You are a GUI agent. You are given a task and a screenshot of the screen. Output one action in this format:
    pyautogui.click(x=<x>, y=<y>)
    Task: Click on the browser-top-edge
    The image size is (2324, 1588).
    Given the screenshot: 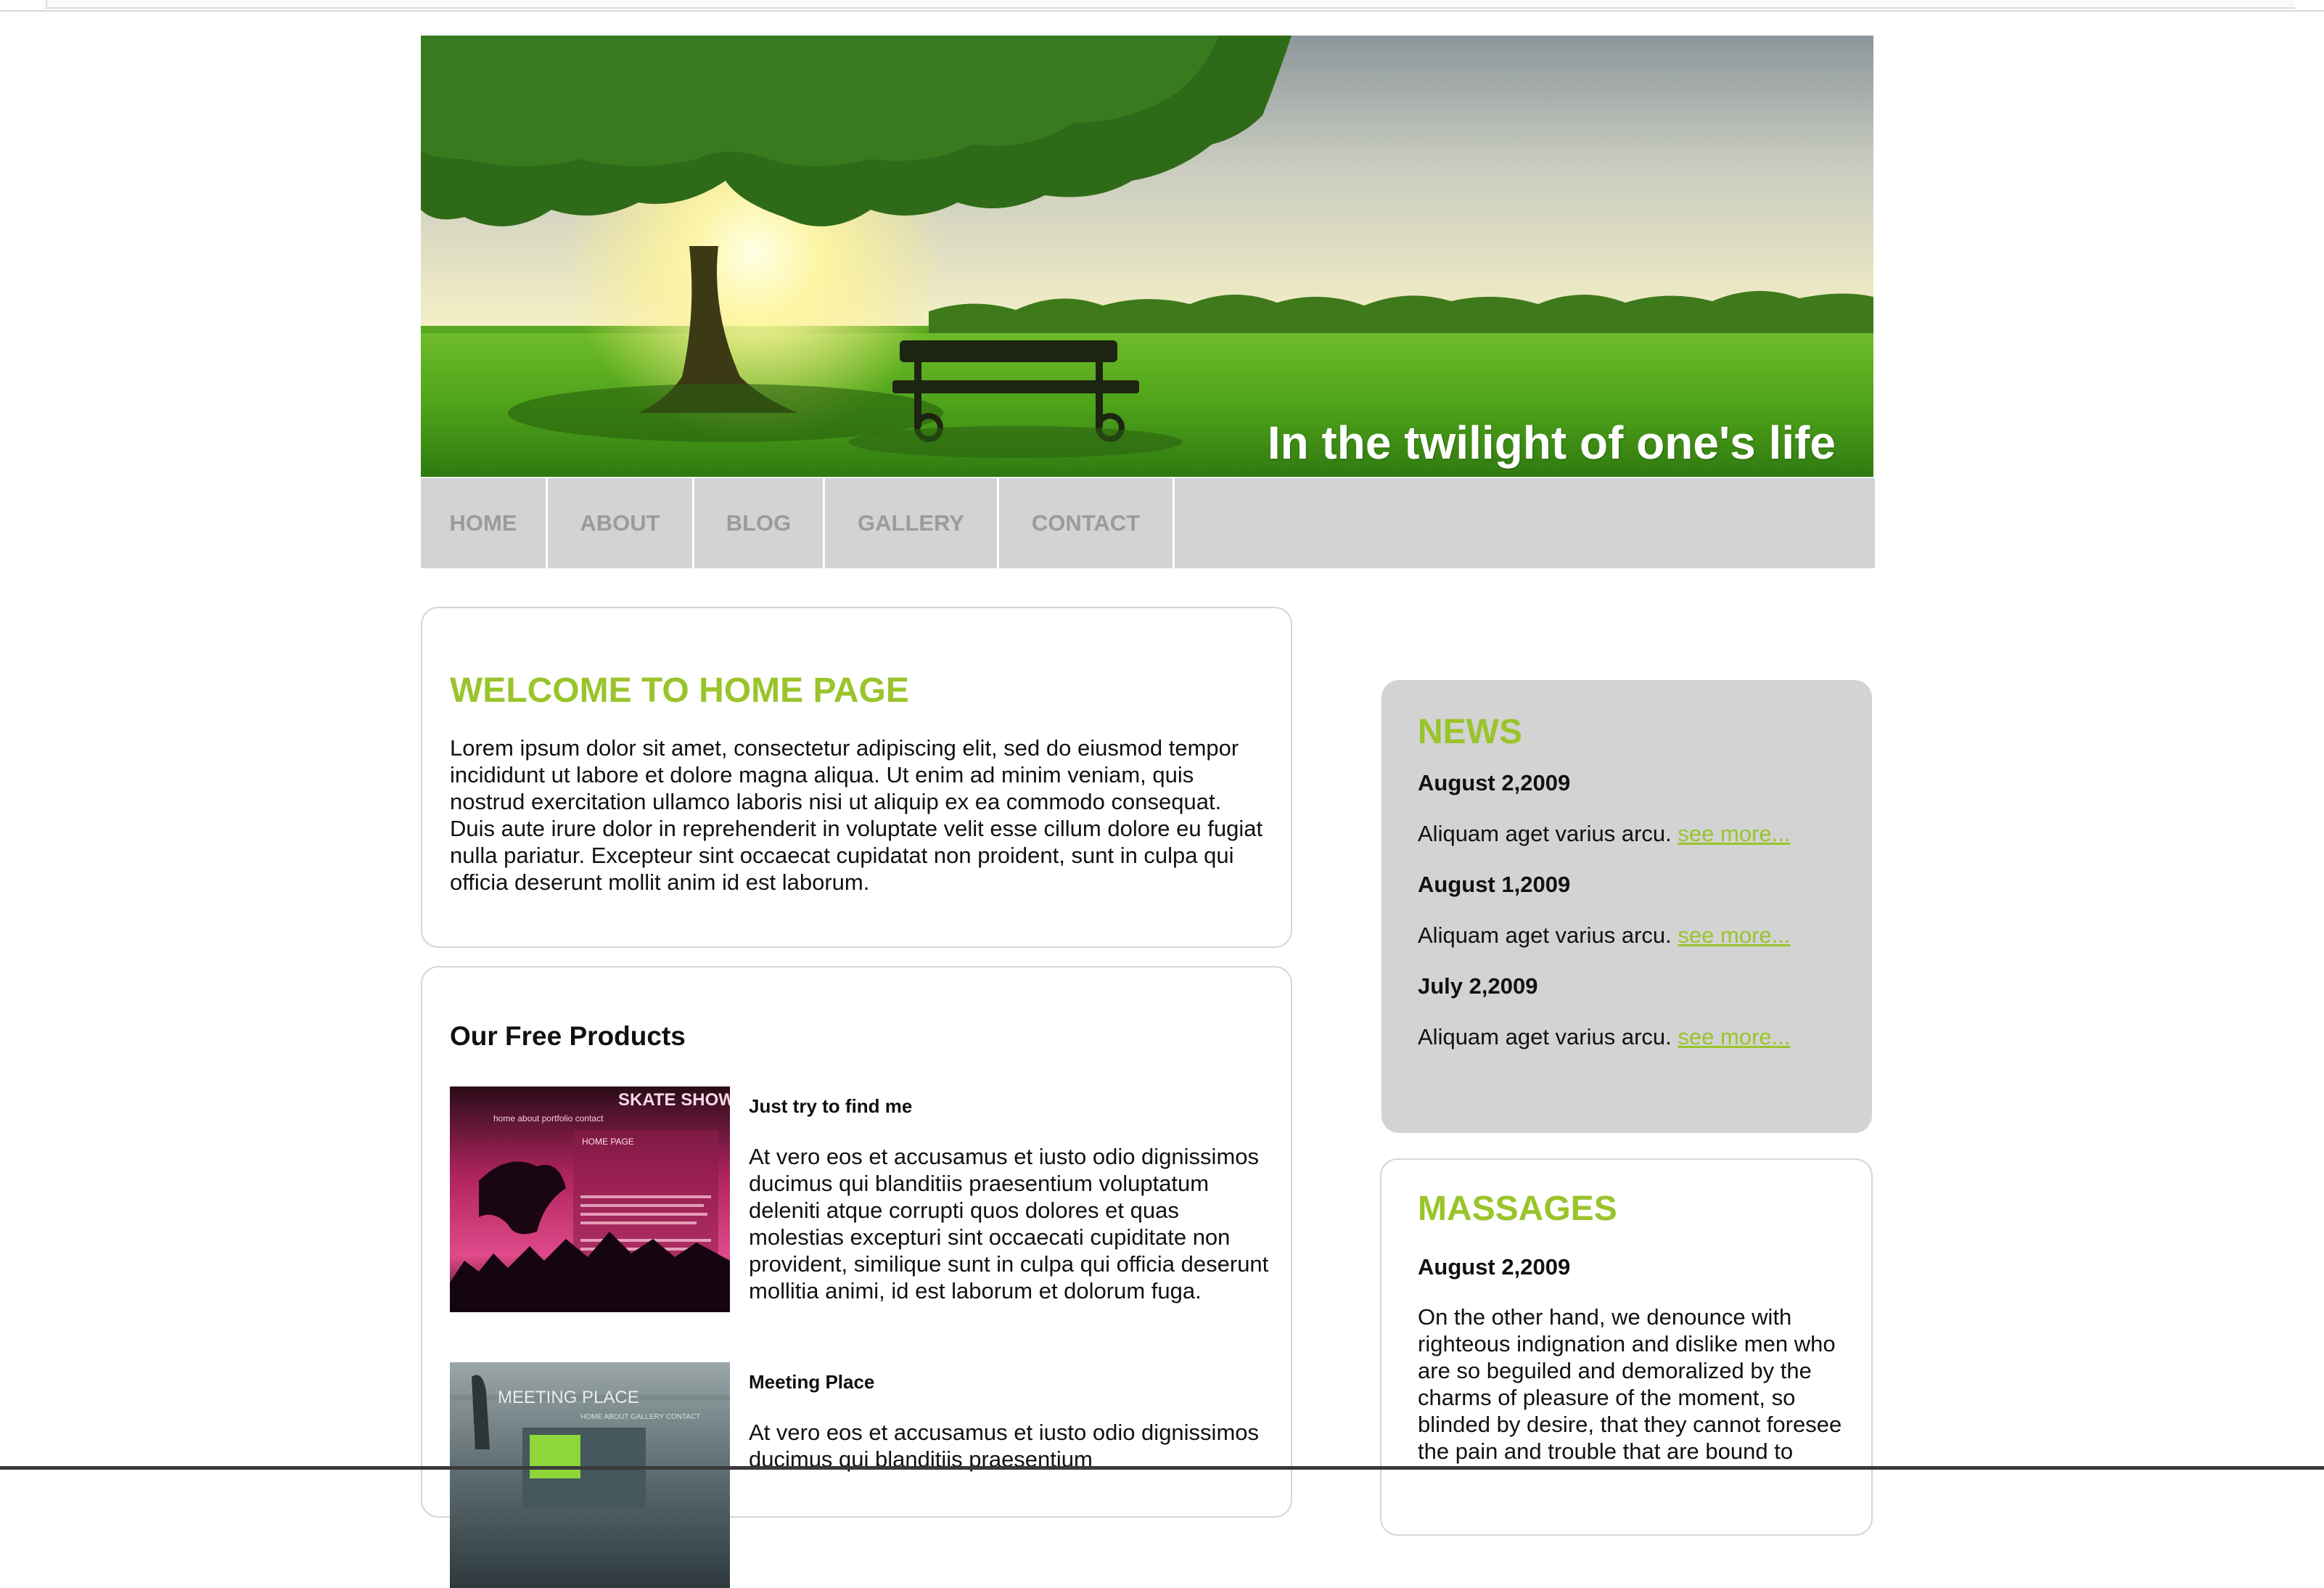 What is the action you would take?
    pyautogui.click(x=1162, y=6)
    